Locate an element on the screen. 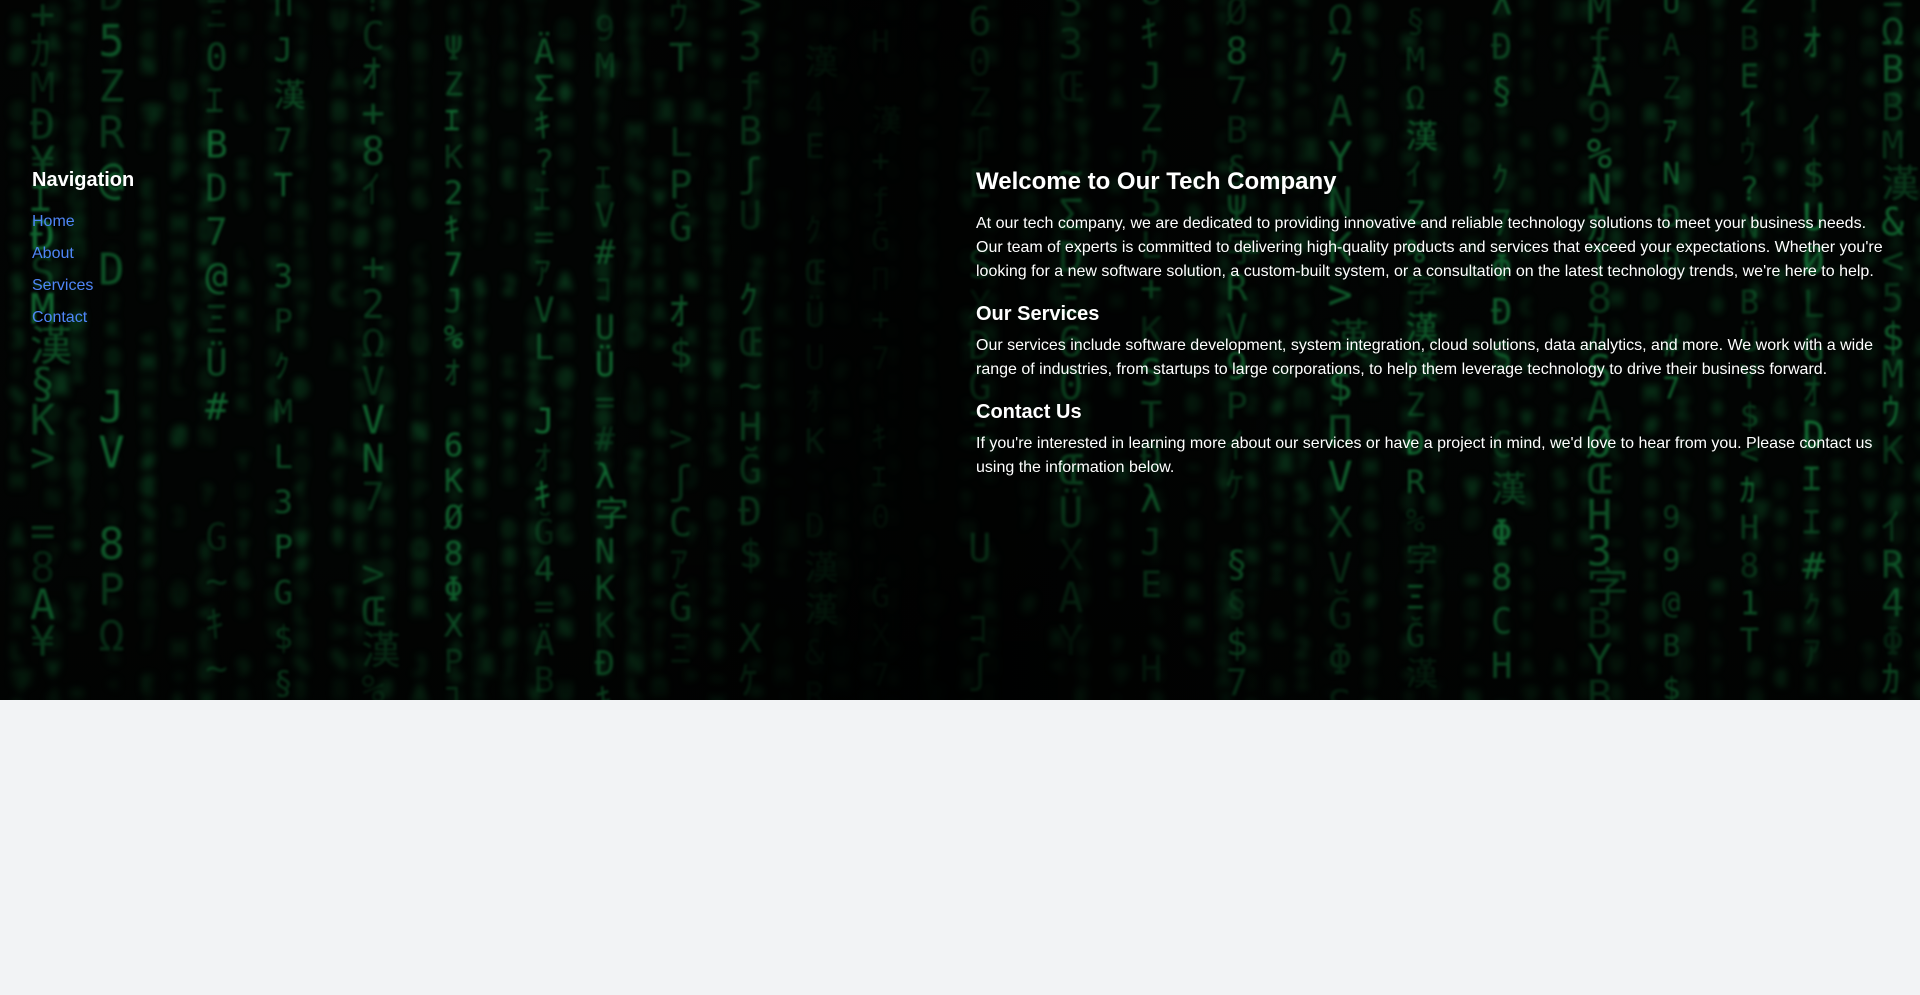  sidebar-navigation: Navigation Home About Services Contact is located at coordinates (182, 252).